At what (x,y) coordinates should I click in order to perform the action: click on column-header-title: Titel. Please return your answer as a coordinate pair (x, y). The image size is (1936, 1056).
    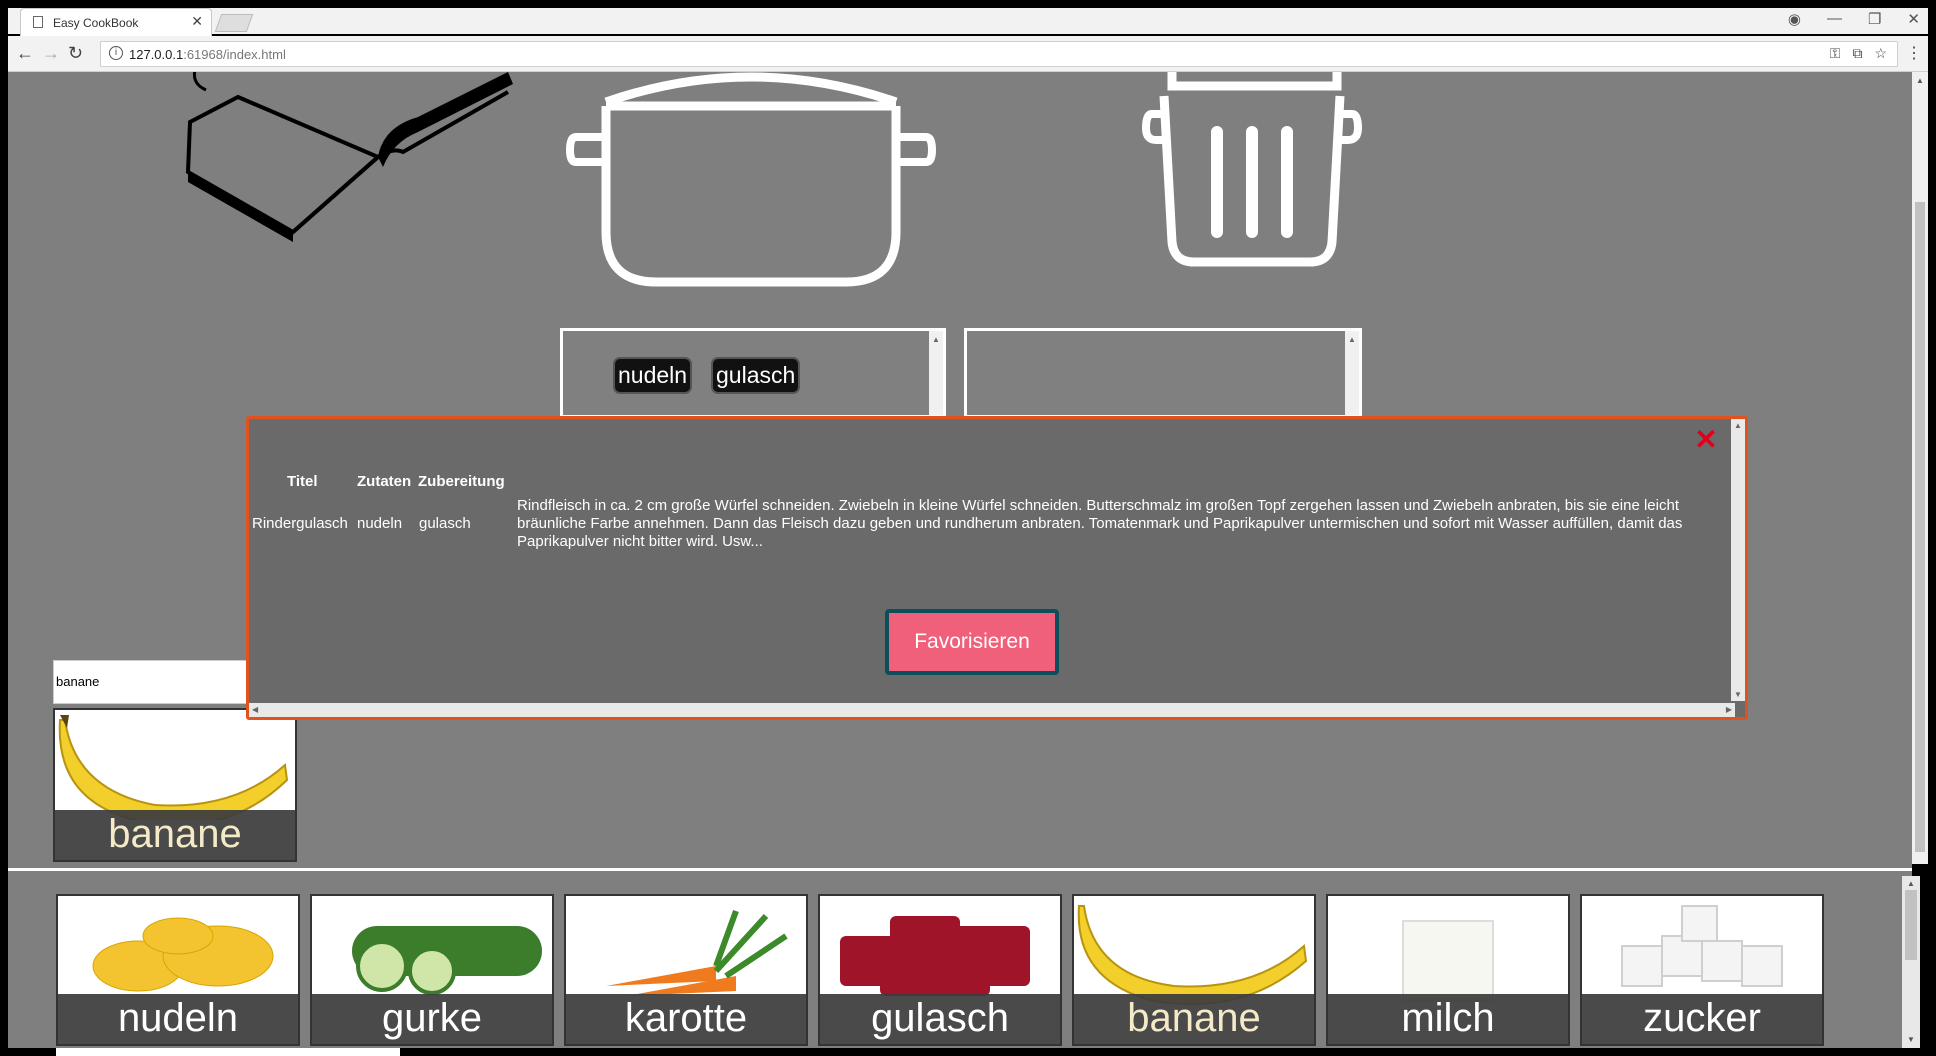
    Looking at the image, I should click on (302, 481).